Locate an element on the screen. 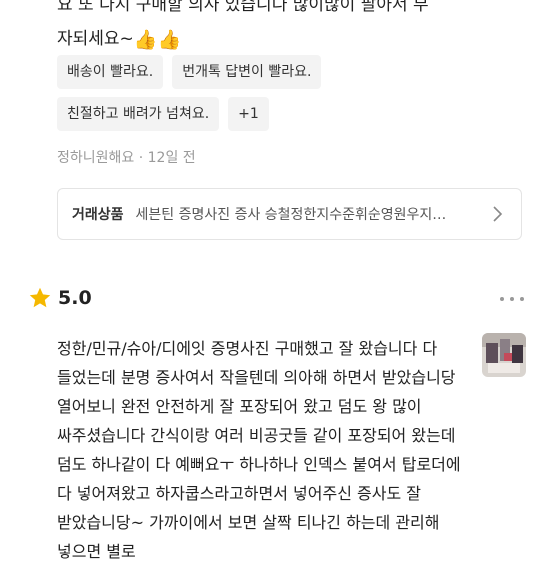  review-tags-row-1: 배송이 빨라요. 번개톡 답변이 빨라요. is located at coordinates (189, 72).